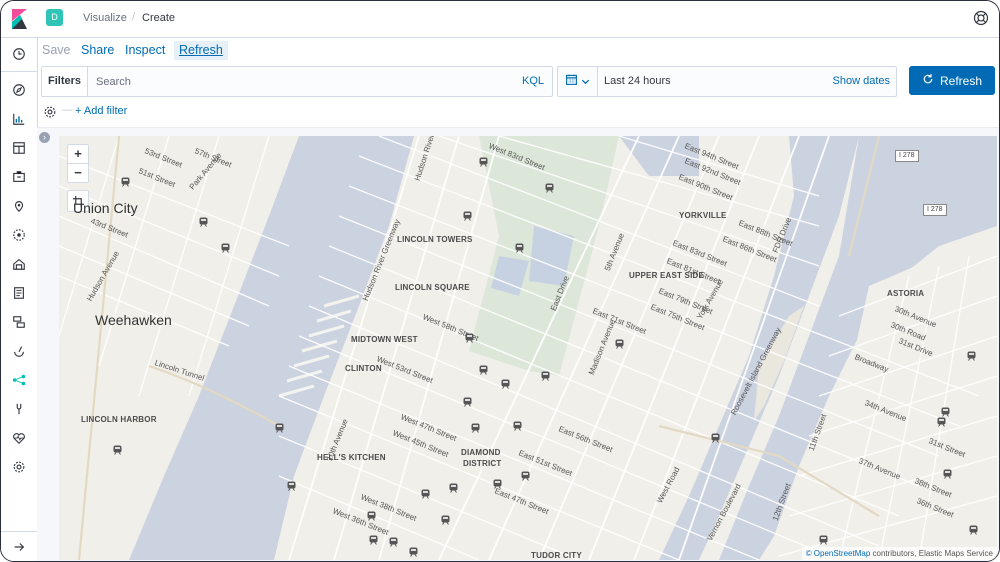 Image resolution: width=1000 pixels, height=562 pixels. I want to click on breadcrumb-visualize: Visualize, so click(105, 18).